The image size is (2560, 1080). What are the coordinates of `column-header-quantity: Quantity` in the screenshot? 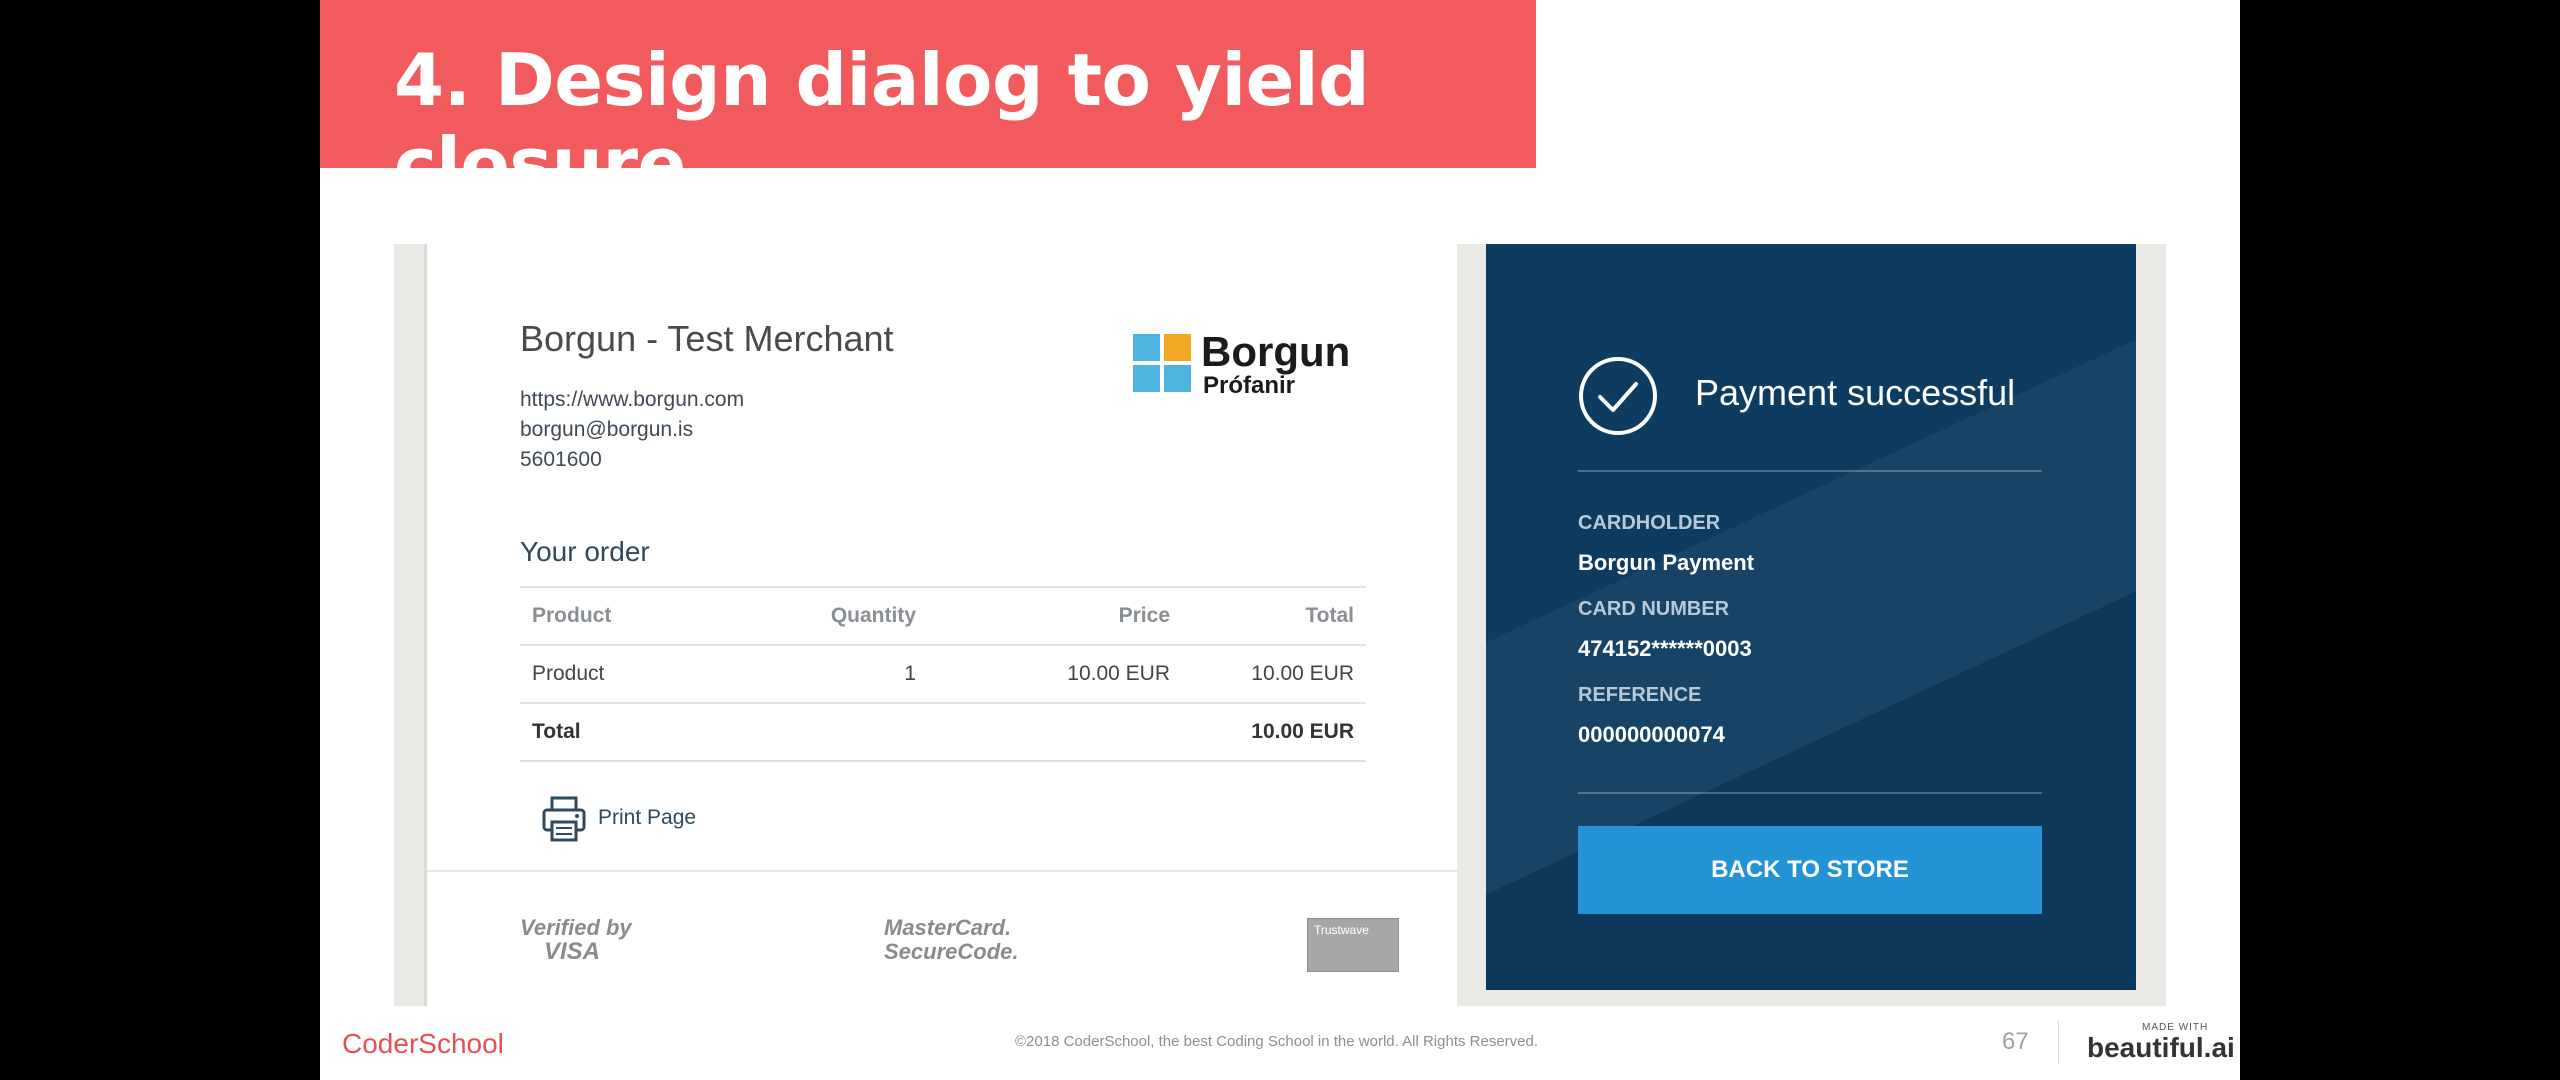 It's located at (836, 615).